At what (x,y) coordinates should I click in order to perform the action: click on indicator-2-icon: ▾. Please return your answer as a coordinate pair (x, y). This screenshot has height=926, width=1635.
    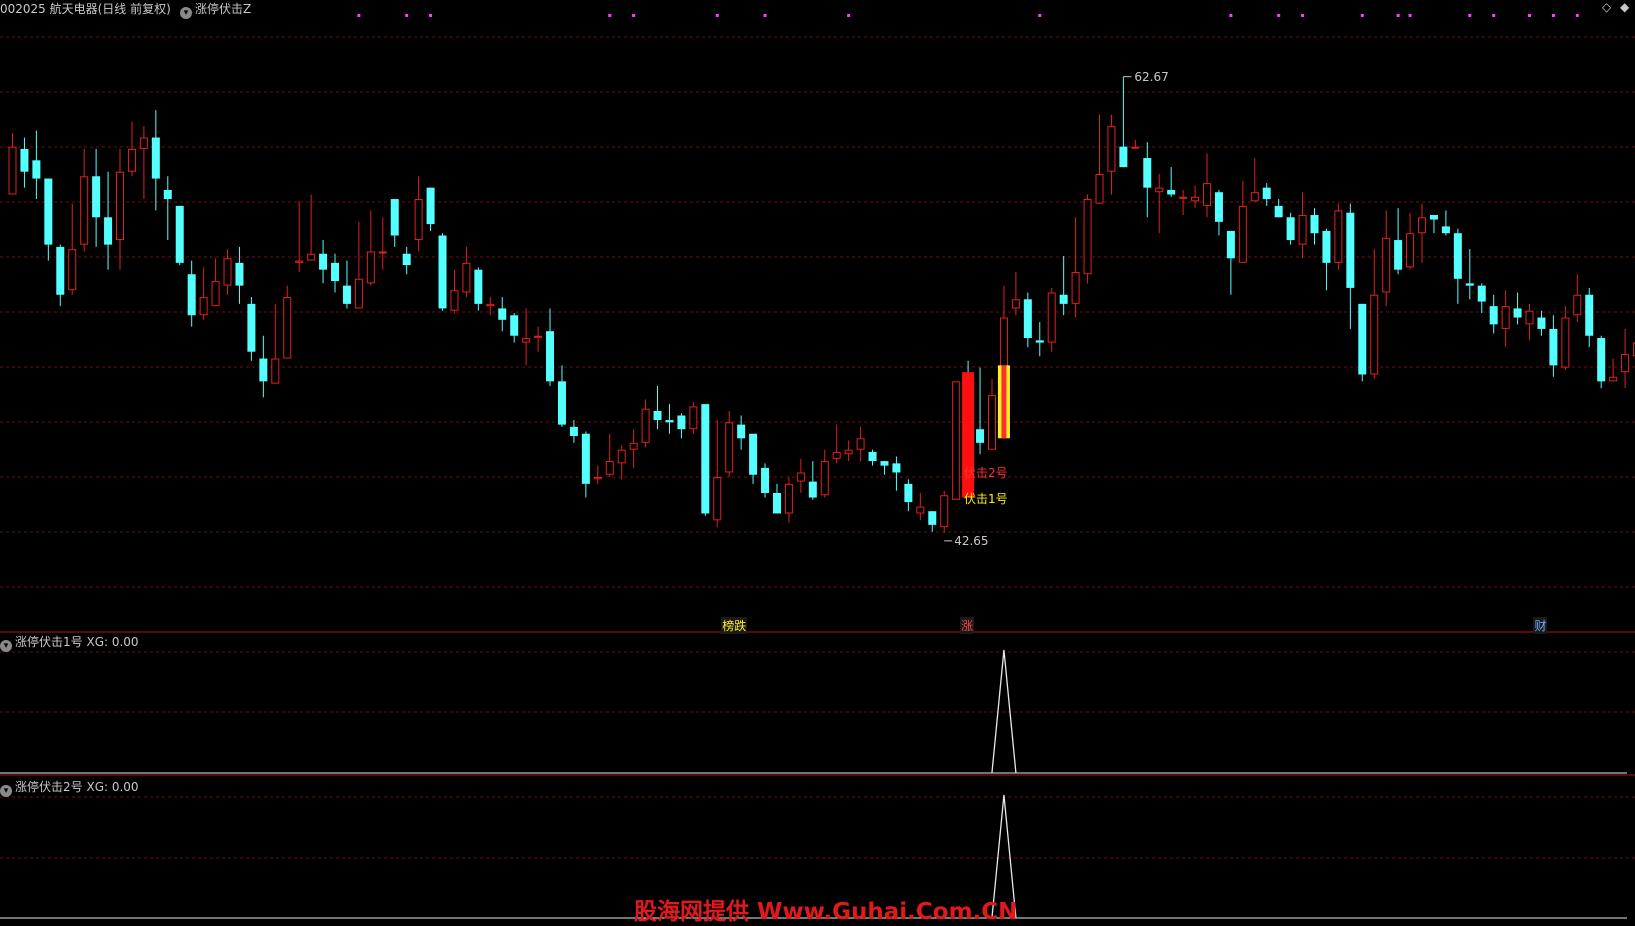
    Looking at the image, I should click on (6, 791).